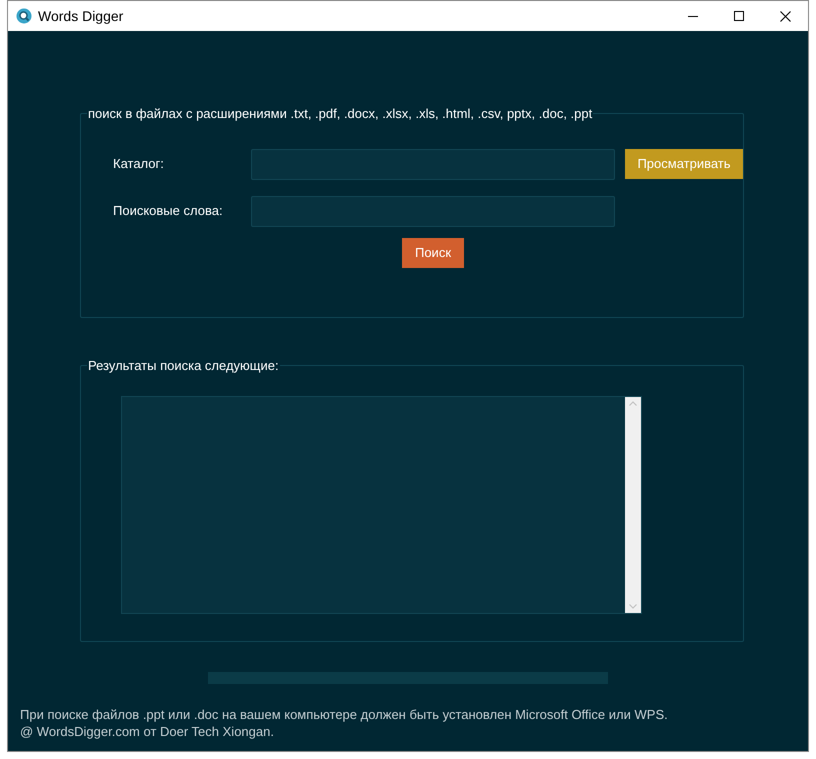 Image resolution: width=816 pixels, height=759 pixels. I want to click on window-title: Words Digger, so click(81, 16).